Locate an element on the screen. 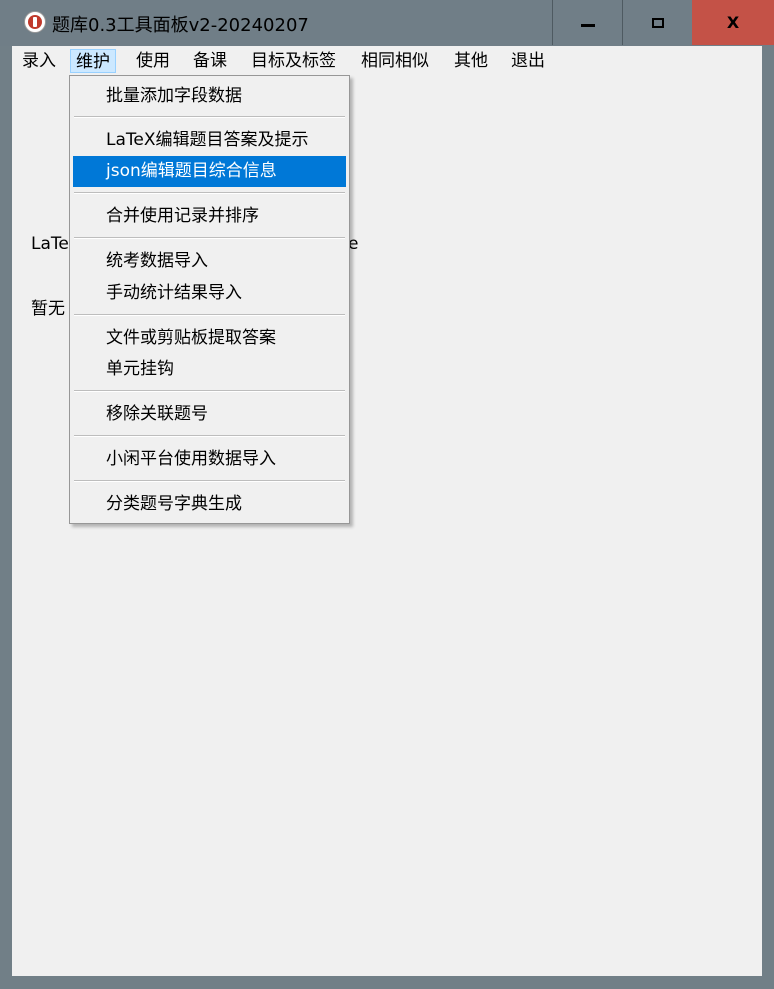  menu-item-platform-data-import: 小闲平台使用数据导入 is located at coordinates (209, 459).